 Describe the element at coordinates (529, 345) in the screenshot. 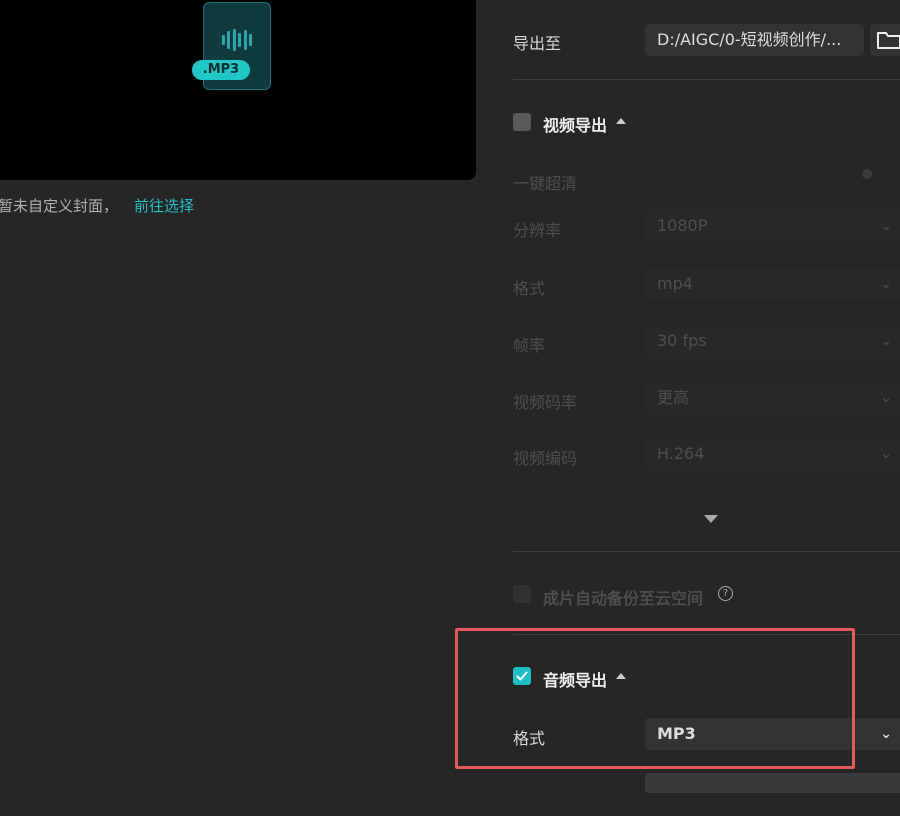

I see `framerate-label: 帧率` at that location.